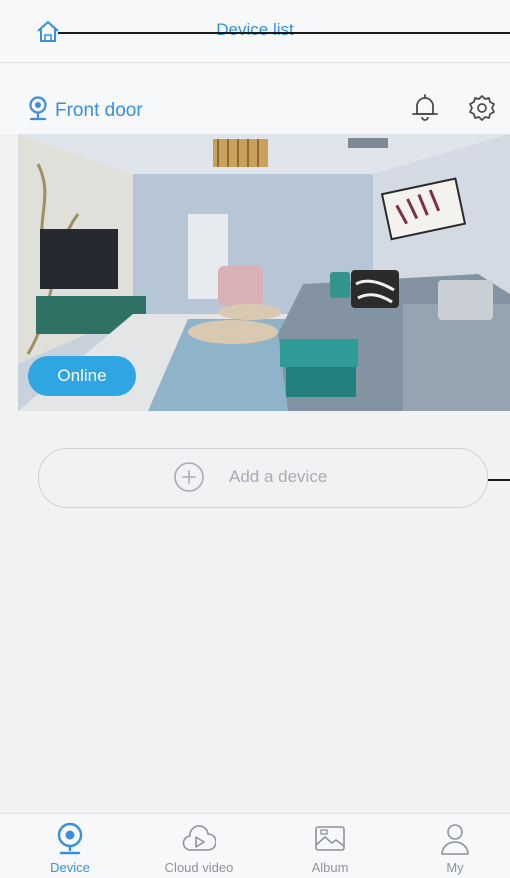 Image resolution: width=510 pixels, height=878 pixels. Describe the element at coordinates (255, 29) in the screenshot. I see `page-title: Device list` at that location.